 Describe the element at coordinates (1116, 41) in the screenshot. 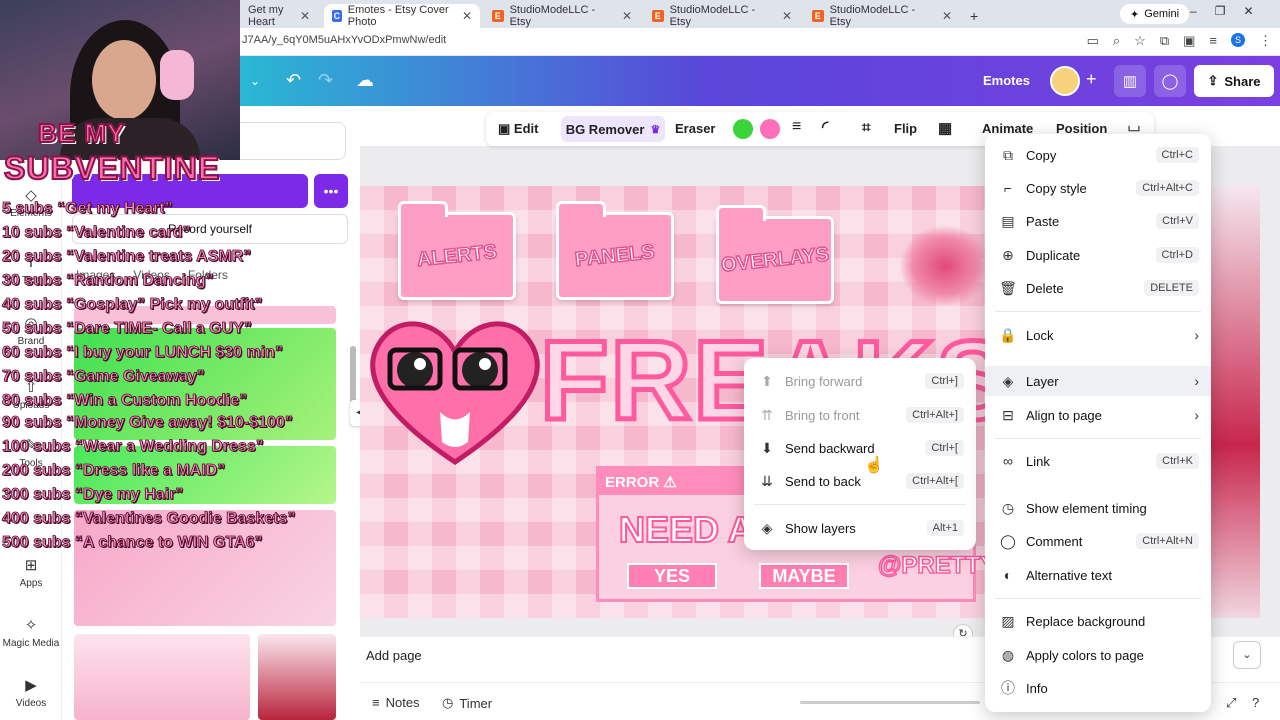

I see `zoom-icon: ⌕` at that location.